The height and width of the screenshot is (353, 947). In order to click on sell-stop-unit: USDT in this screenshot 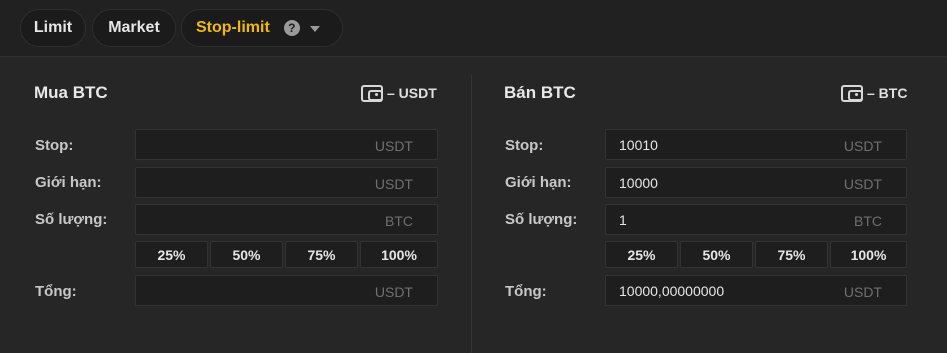, I will do `click(862, 146)`.